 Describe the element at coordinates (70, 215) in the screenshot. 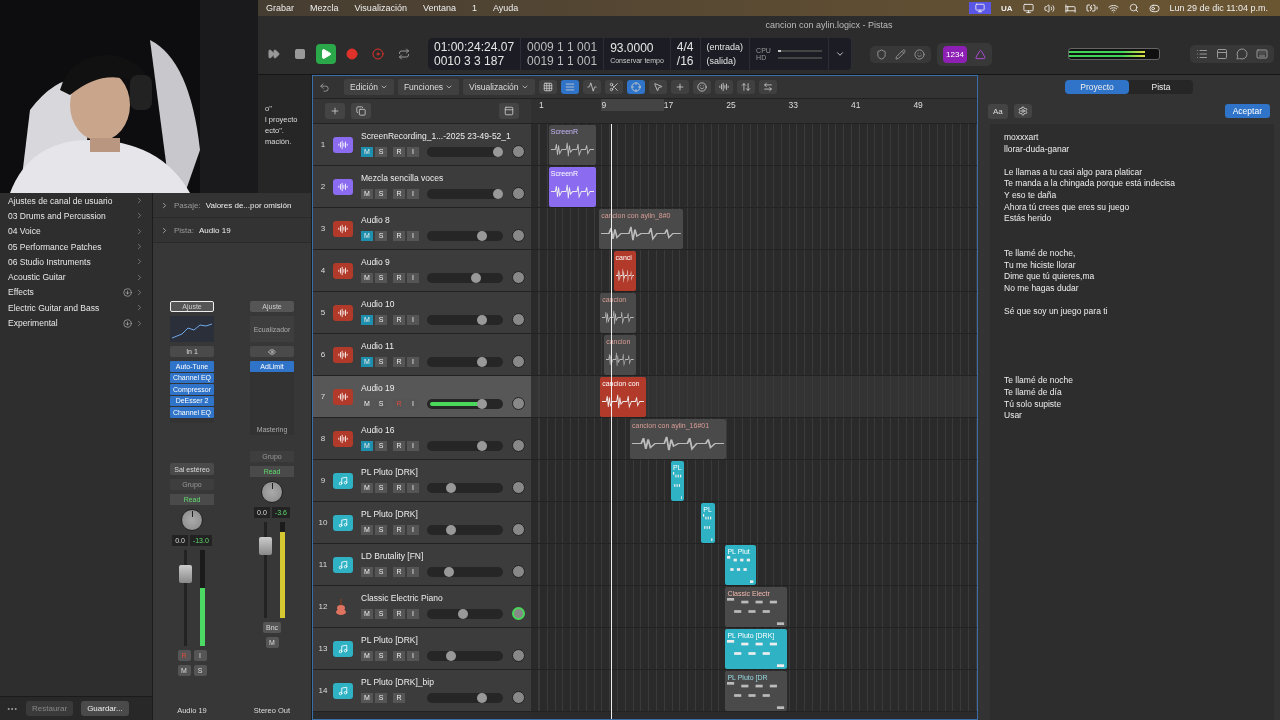

I see `library-item: 03 Drums and Percussion` at that location.